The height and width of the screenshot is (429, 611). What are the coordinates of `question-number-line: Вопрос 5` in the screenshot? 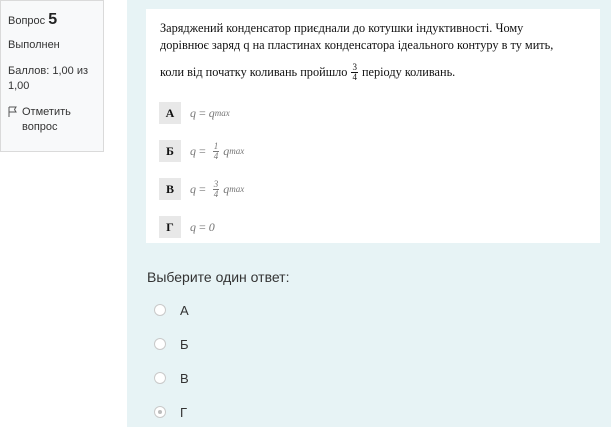 It's located at (52, 20).